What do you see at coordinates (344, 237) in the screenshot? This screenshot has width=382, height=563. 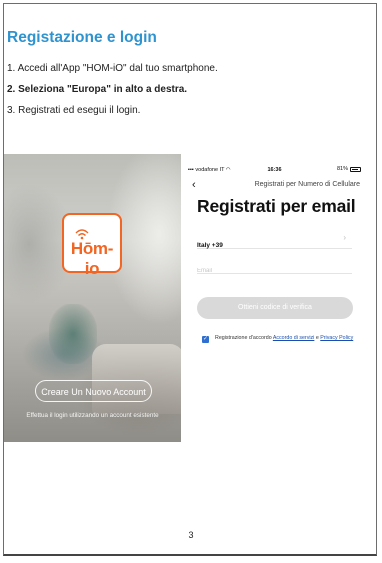 I see `chevron-right-icon: ›` at bounding box center [344, 237].